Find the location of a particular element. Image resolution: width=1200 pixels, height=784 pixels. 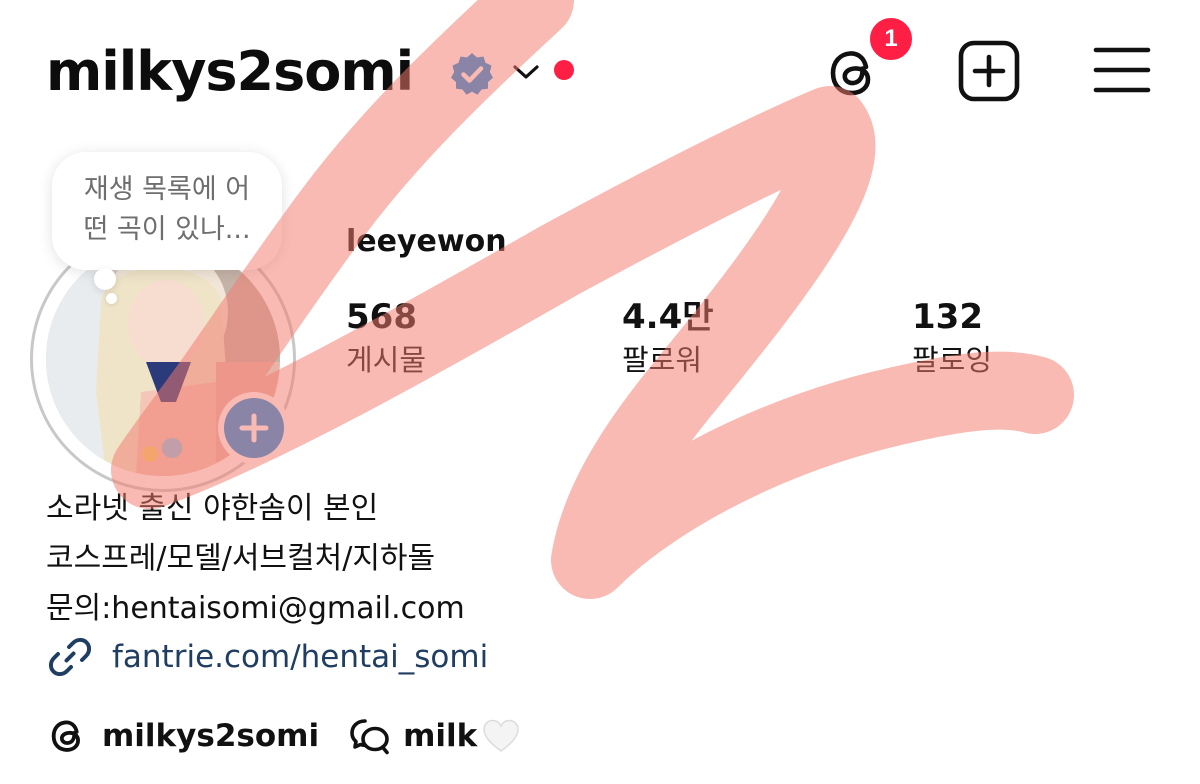

threads-icon is located at coordinates (65, 736).